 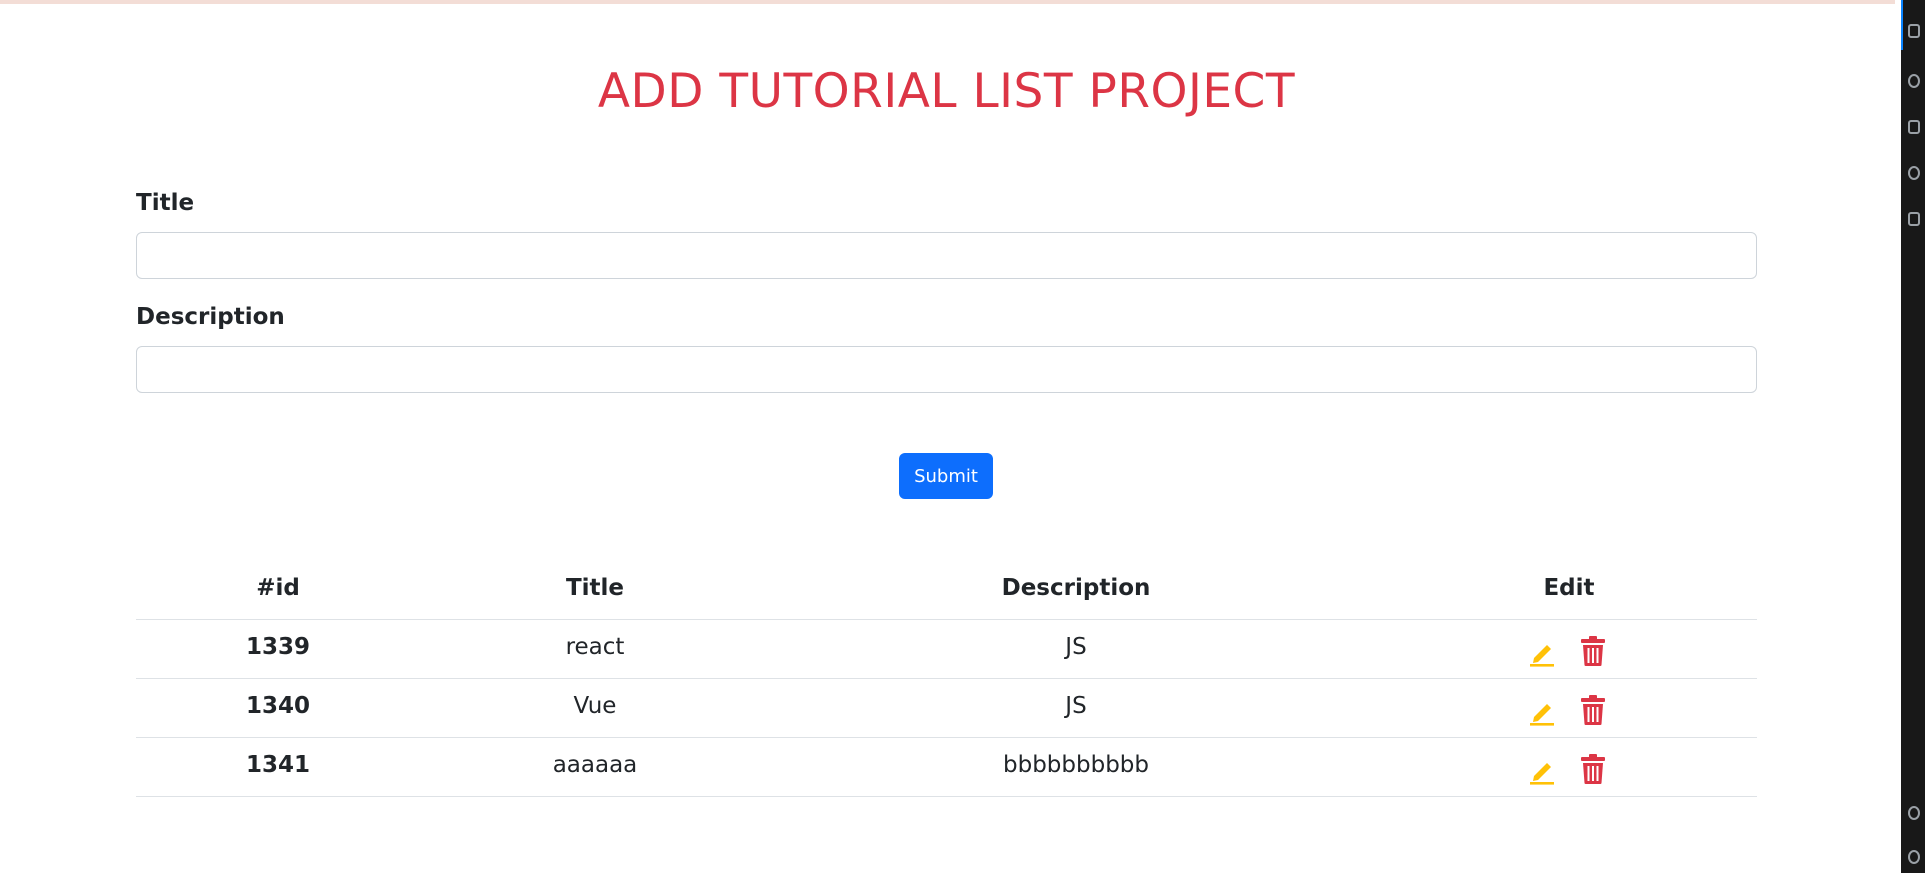 What do you see at coordinates (946, 708) in the screenshot?
I see `table-row: 1340 Vue JS` at bounding box center [946, 708].